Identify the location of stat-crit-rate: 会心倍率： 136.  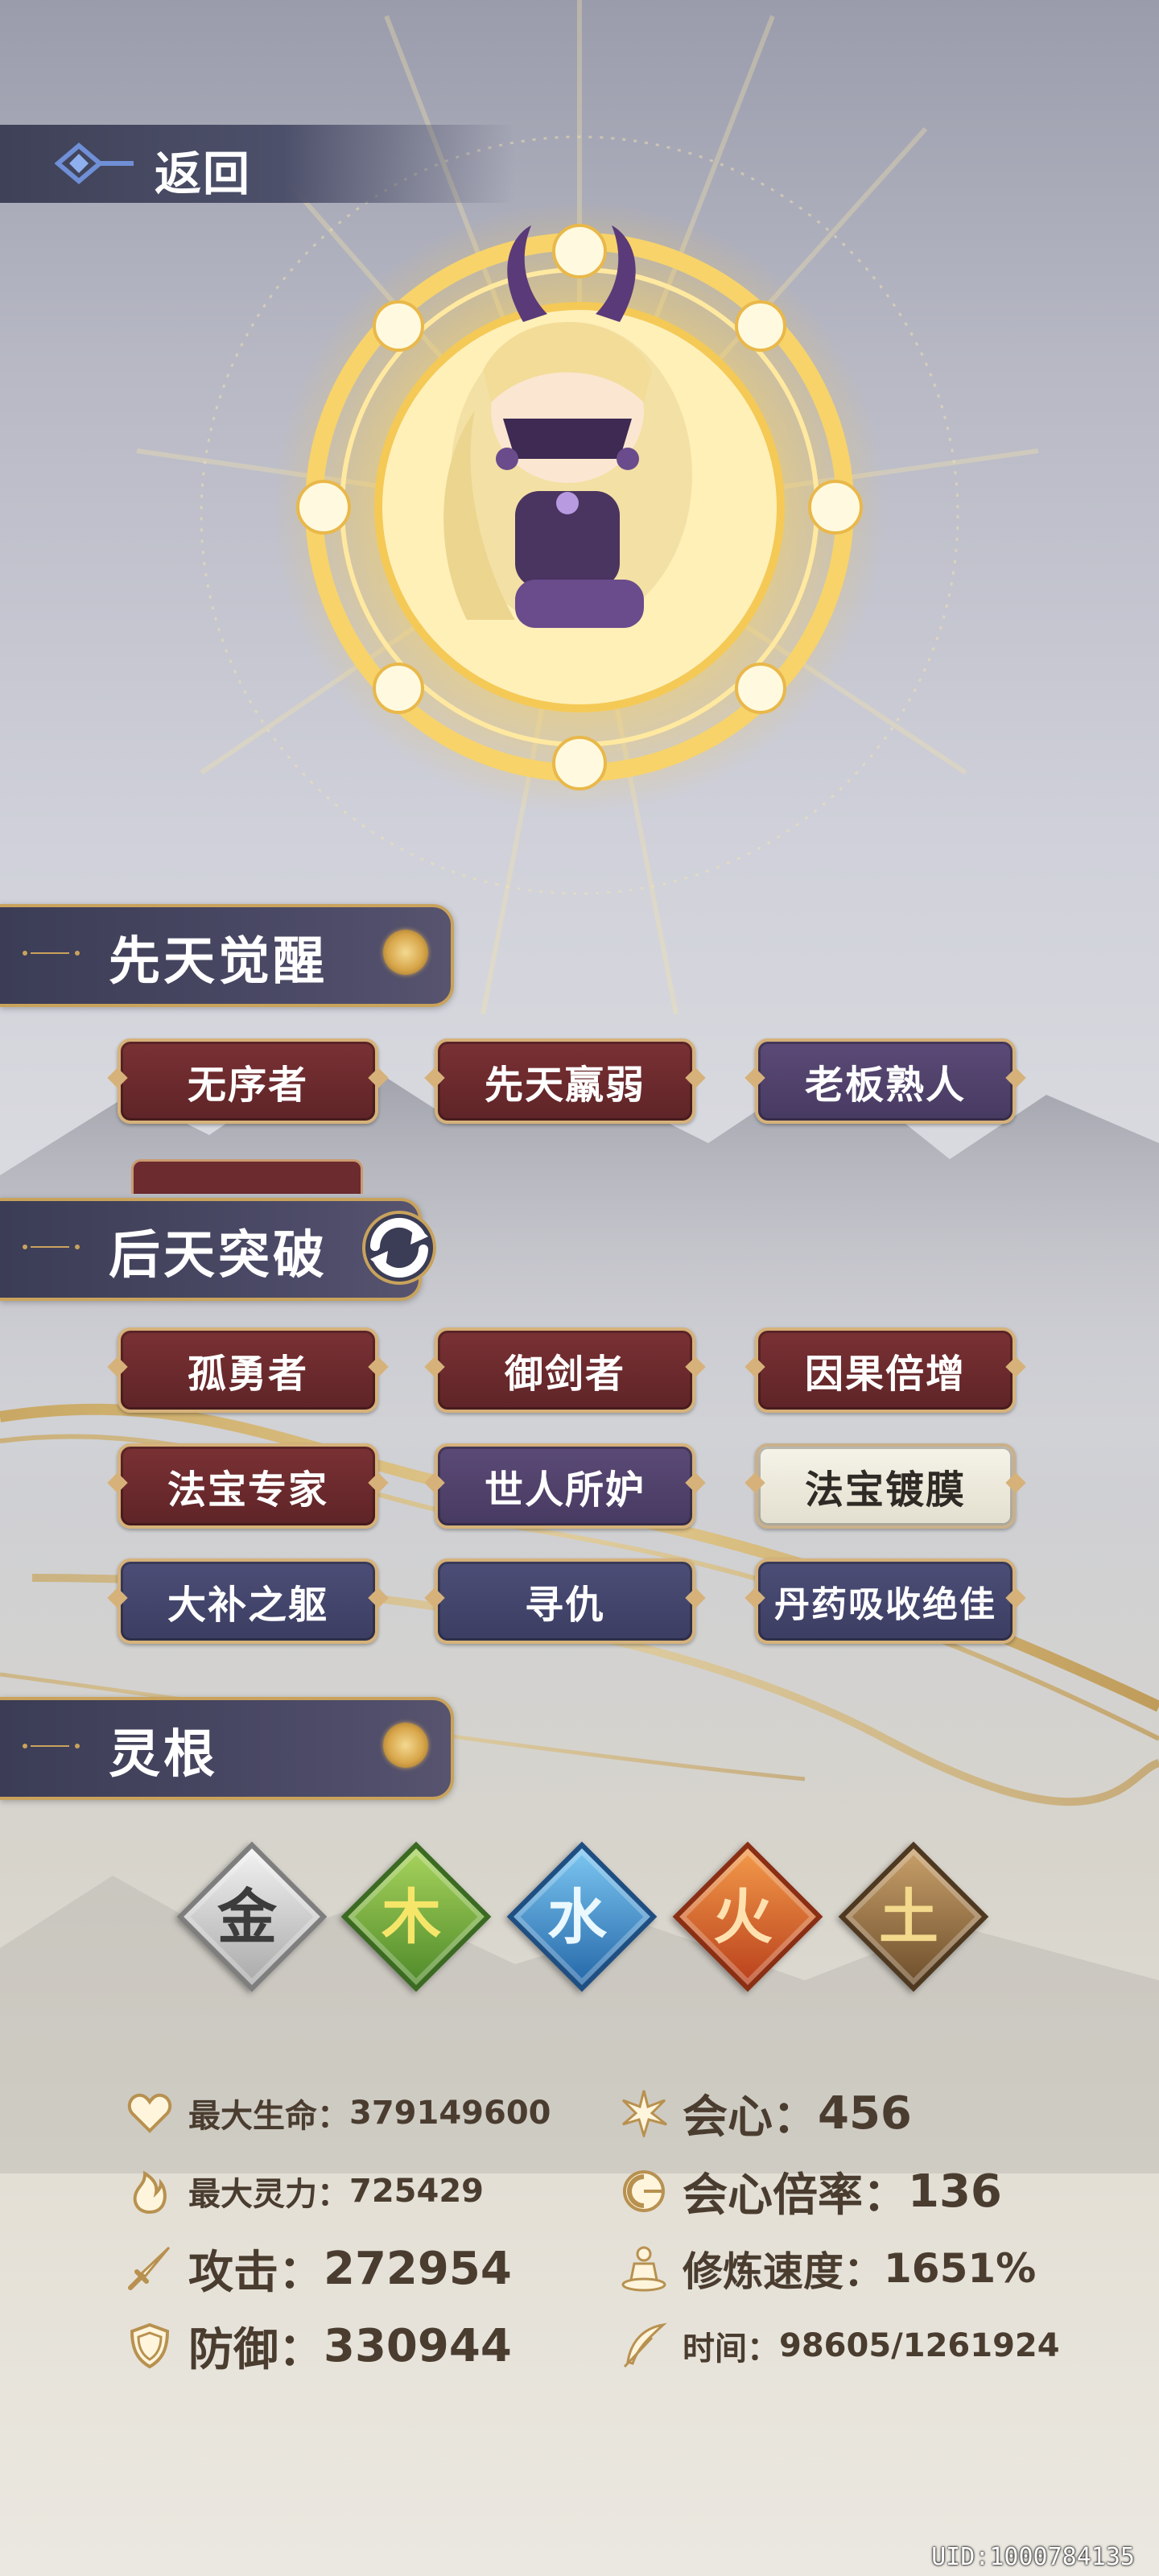
(811, 2191).